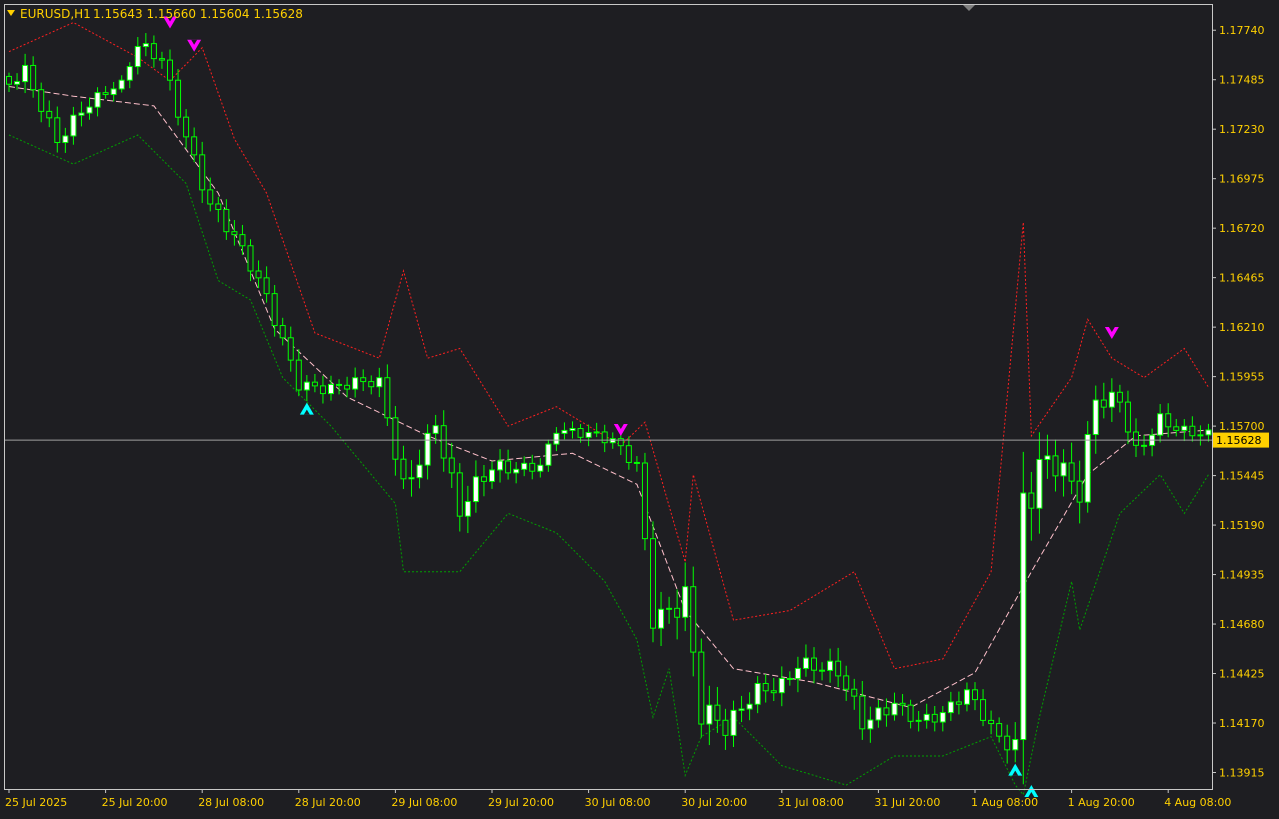 The image size is (1279, 819). What do you see at coordinates (1101, 802) in the screenshot?
I see `x-tick-label: 1 Aug 20:00` at bounding box center [1101, 802].